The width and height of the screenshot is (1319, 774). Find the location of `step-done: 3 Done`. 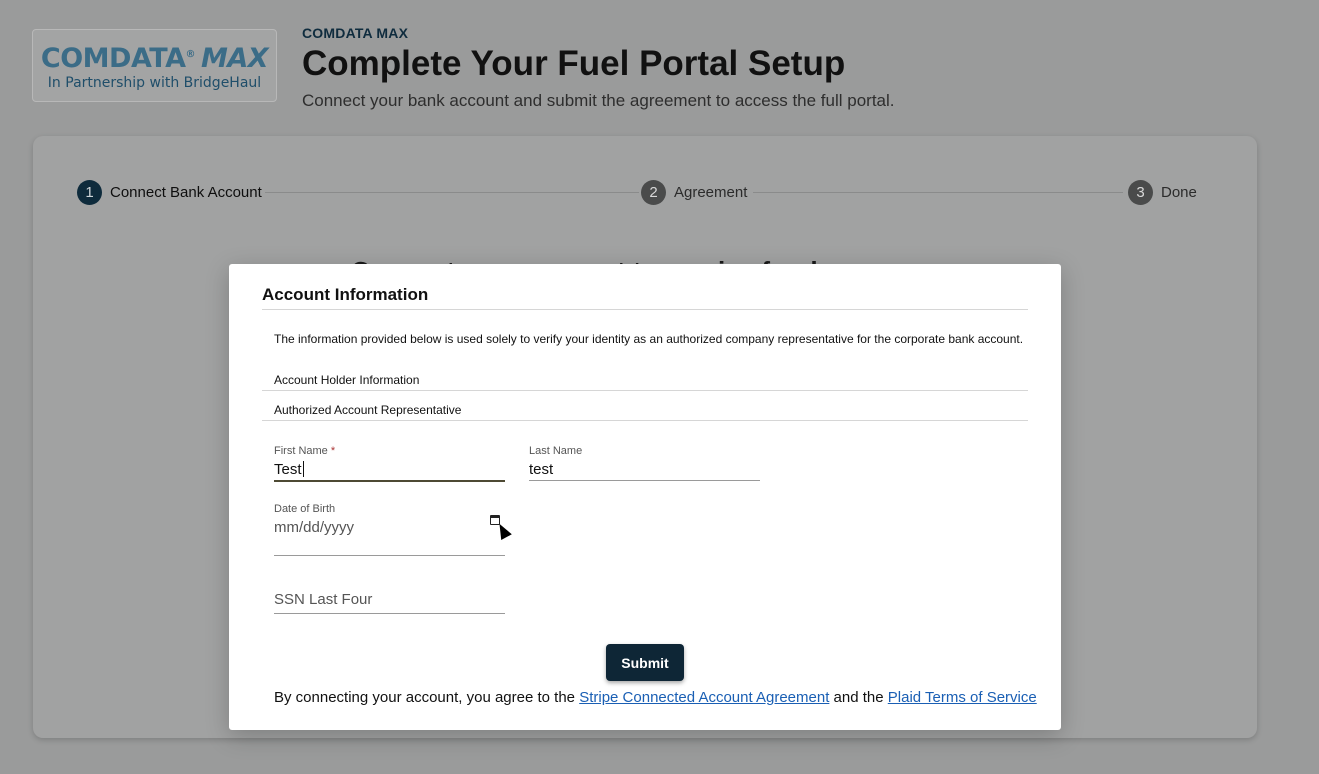

step-done: 3 Done is located at coordinates (1162, 192).